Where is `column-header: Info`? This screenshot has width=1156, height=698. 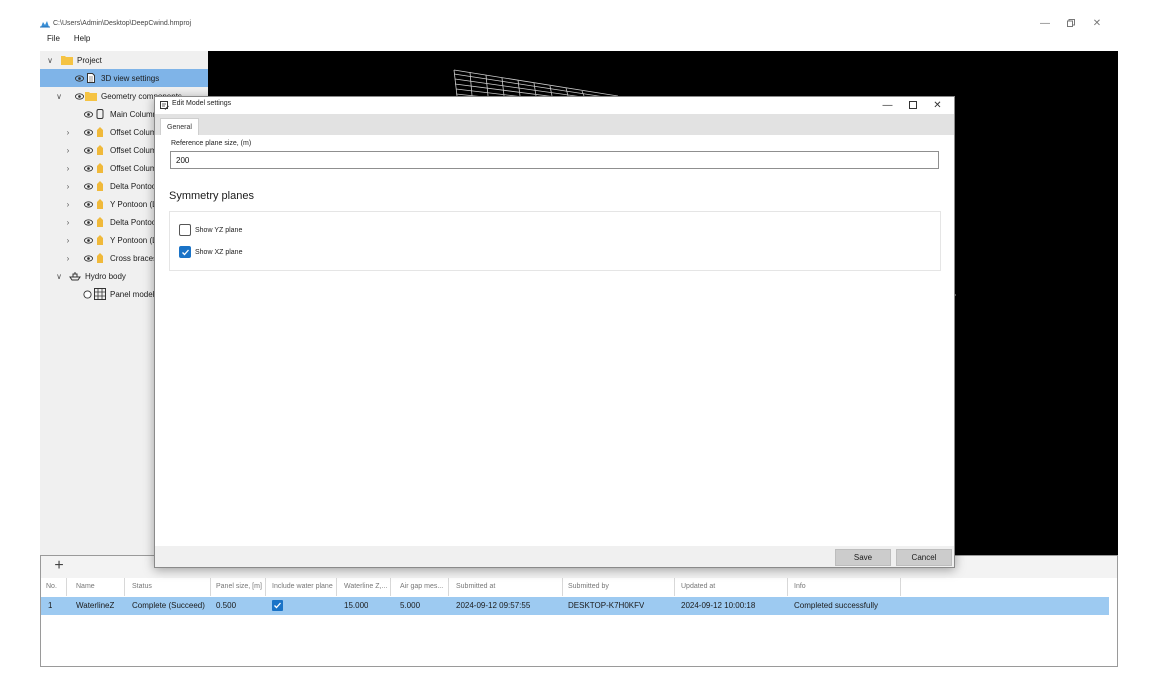
column-header: Info is located at coordinates (845, 587).